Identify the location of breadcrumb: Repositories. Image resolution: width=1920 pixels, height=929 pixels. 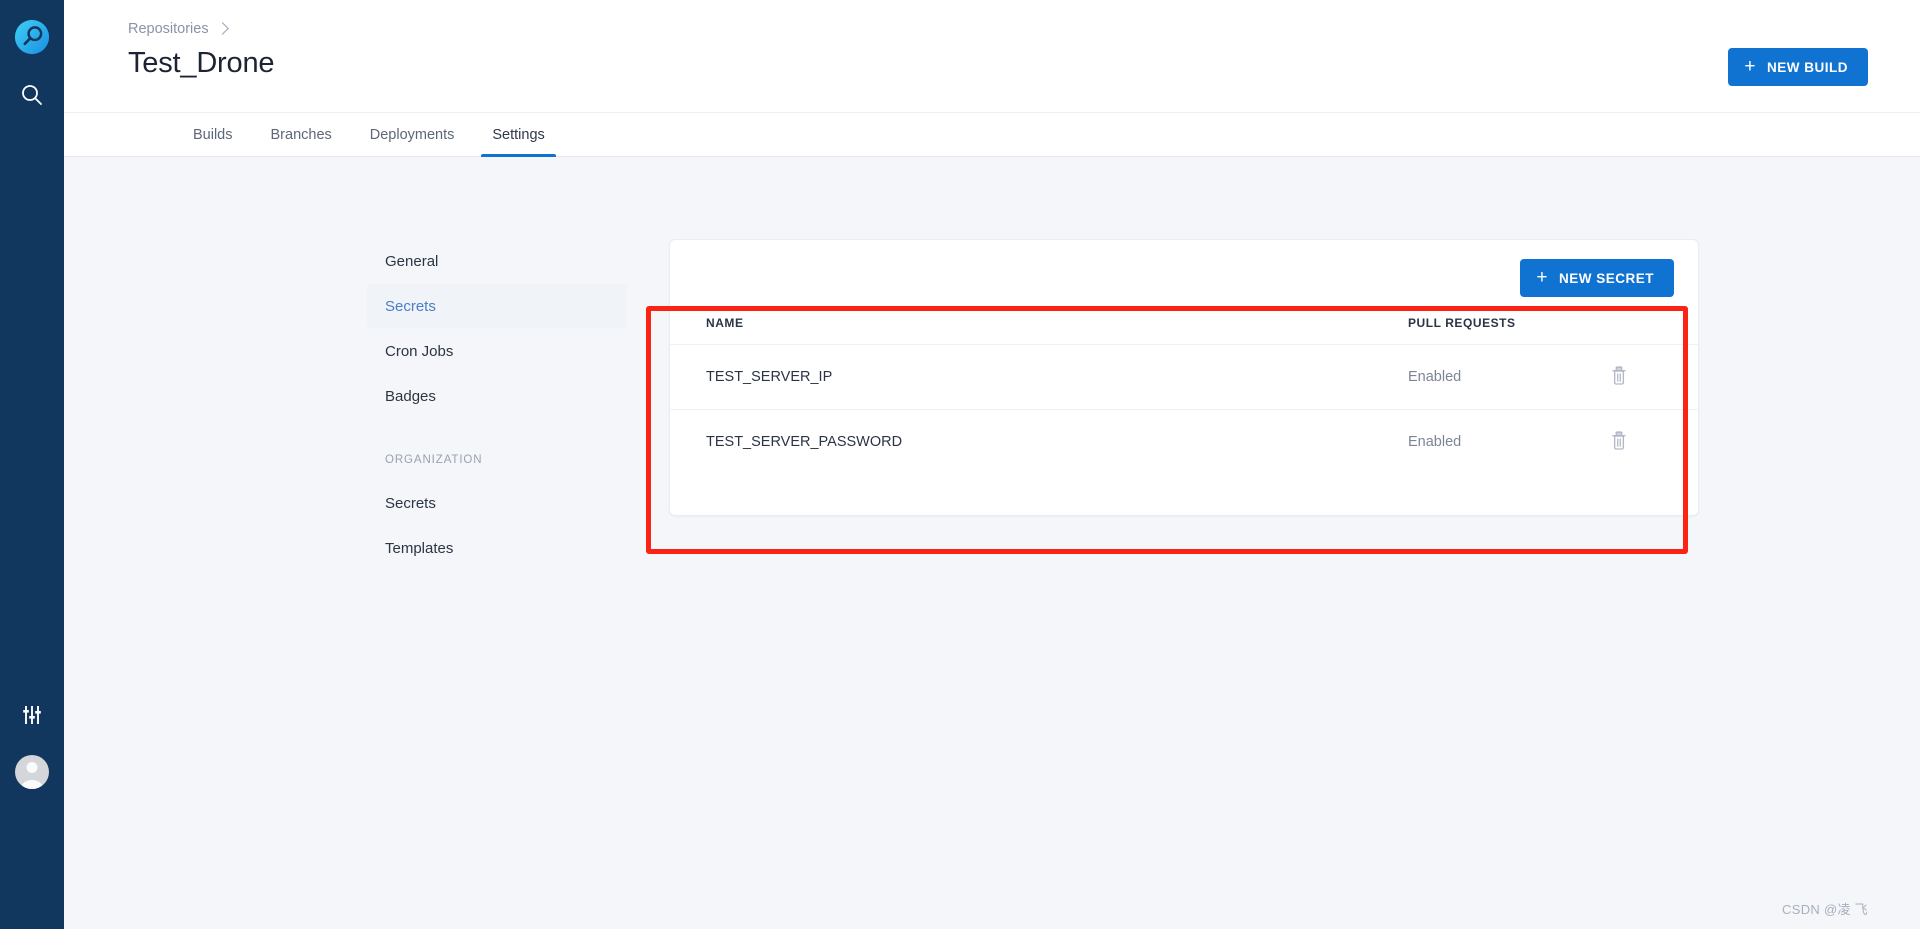
(998, 29).